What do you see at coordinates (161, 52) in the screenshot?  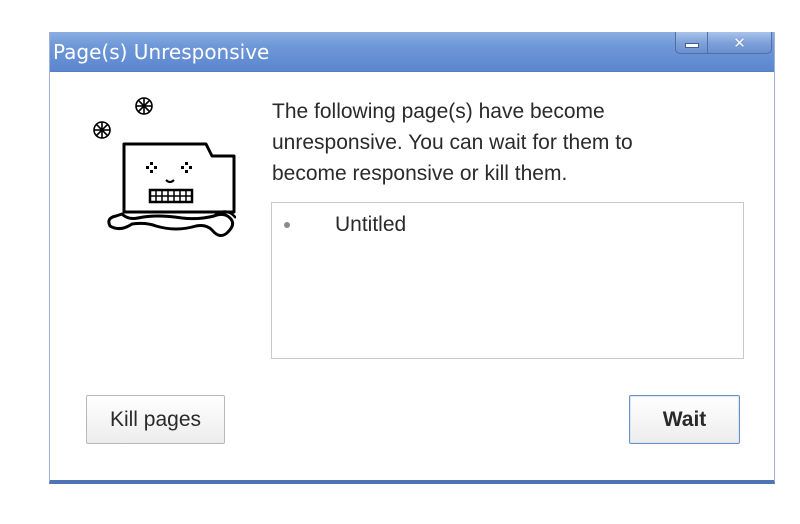 I see `window-title: Page(s) Unresponsive` at bounding box center [161, 52].